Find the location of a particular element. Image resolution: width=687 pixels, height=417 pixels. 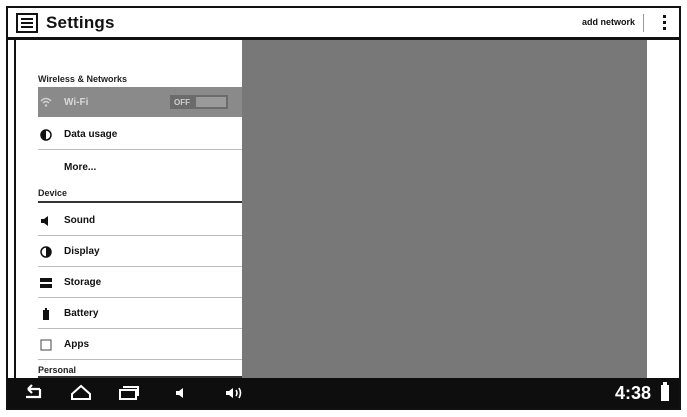

data-usage-label: Data usage is located at coordinates (91, 134).